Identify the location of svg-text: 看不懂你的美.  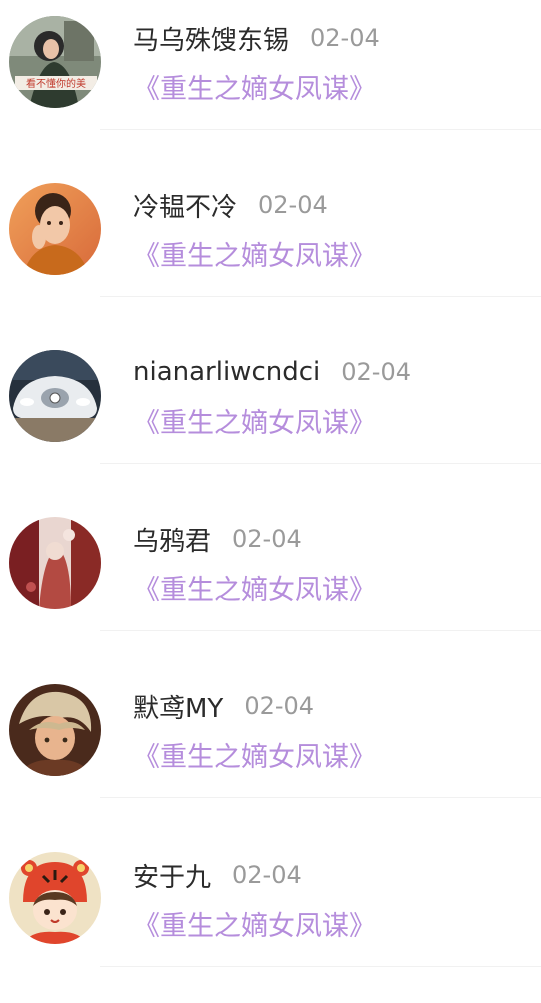
(56, 83).